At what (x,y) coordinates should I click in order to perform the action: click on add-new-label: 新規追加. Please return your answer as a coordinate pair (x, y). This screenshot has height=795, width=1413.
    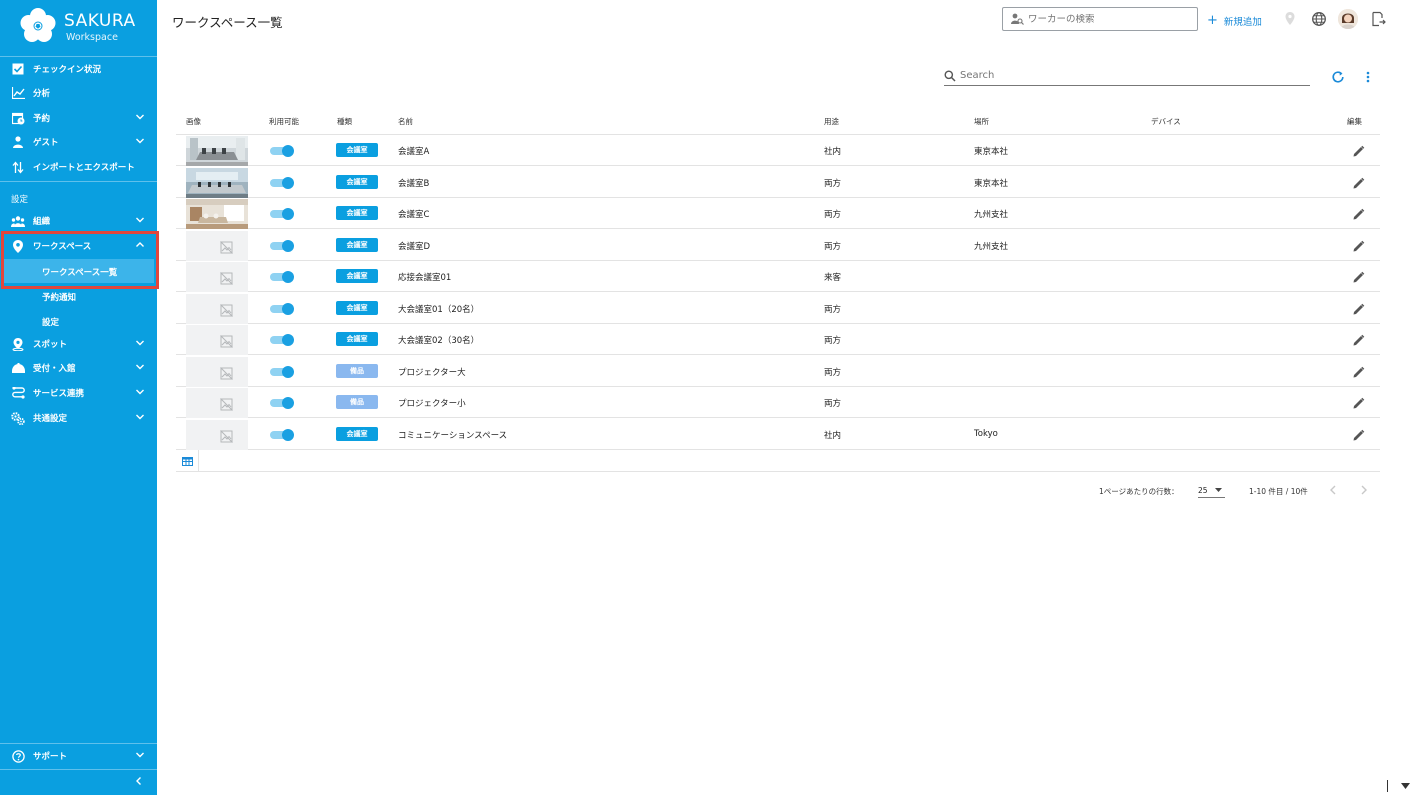
    Looking at the image, I should click on (1242, 22).